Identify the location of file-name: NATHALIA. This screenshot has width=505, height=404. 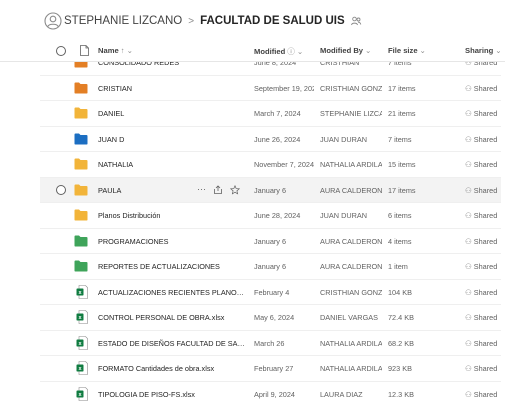
(172, 164).